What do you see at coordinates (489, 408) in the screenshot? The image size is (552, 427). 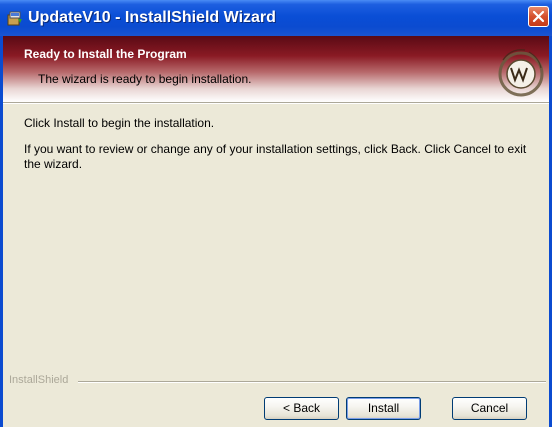 I see `cancel-button: Cancel` at bounding box center [489, 408].